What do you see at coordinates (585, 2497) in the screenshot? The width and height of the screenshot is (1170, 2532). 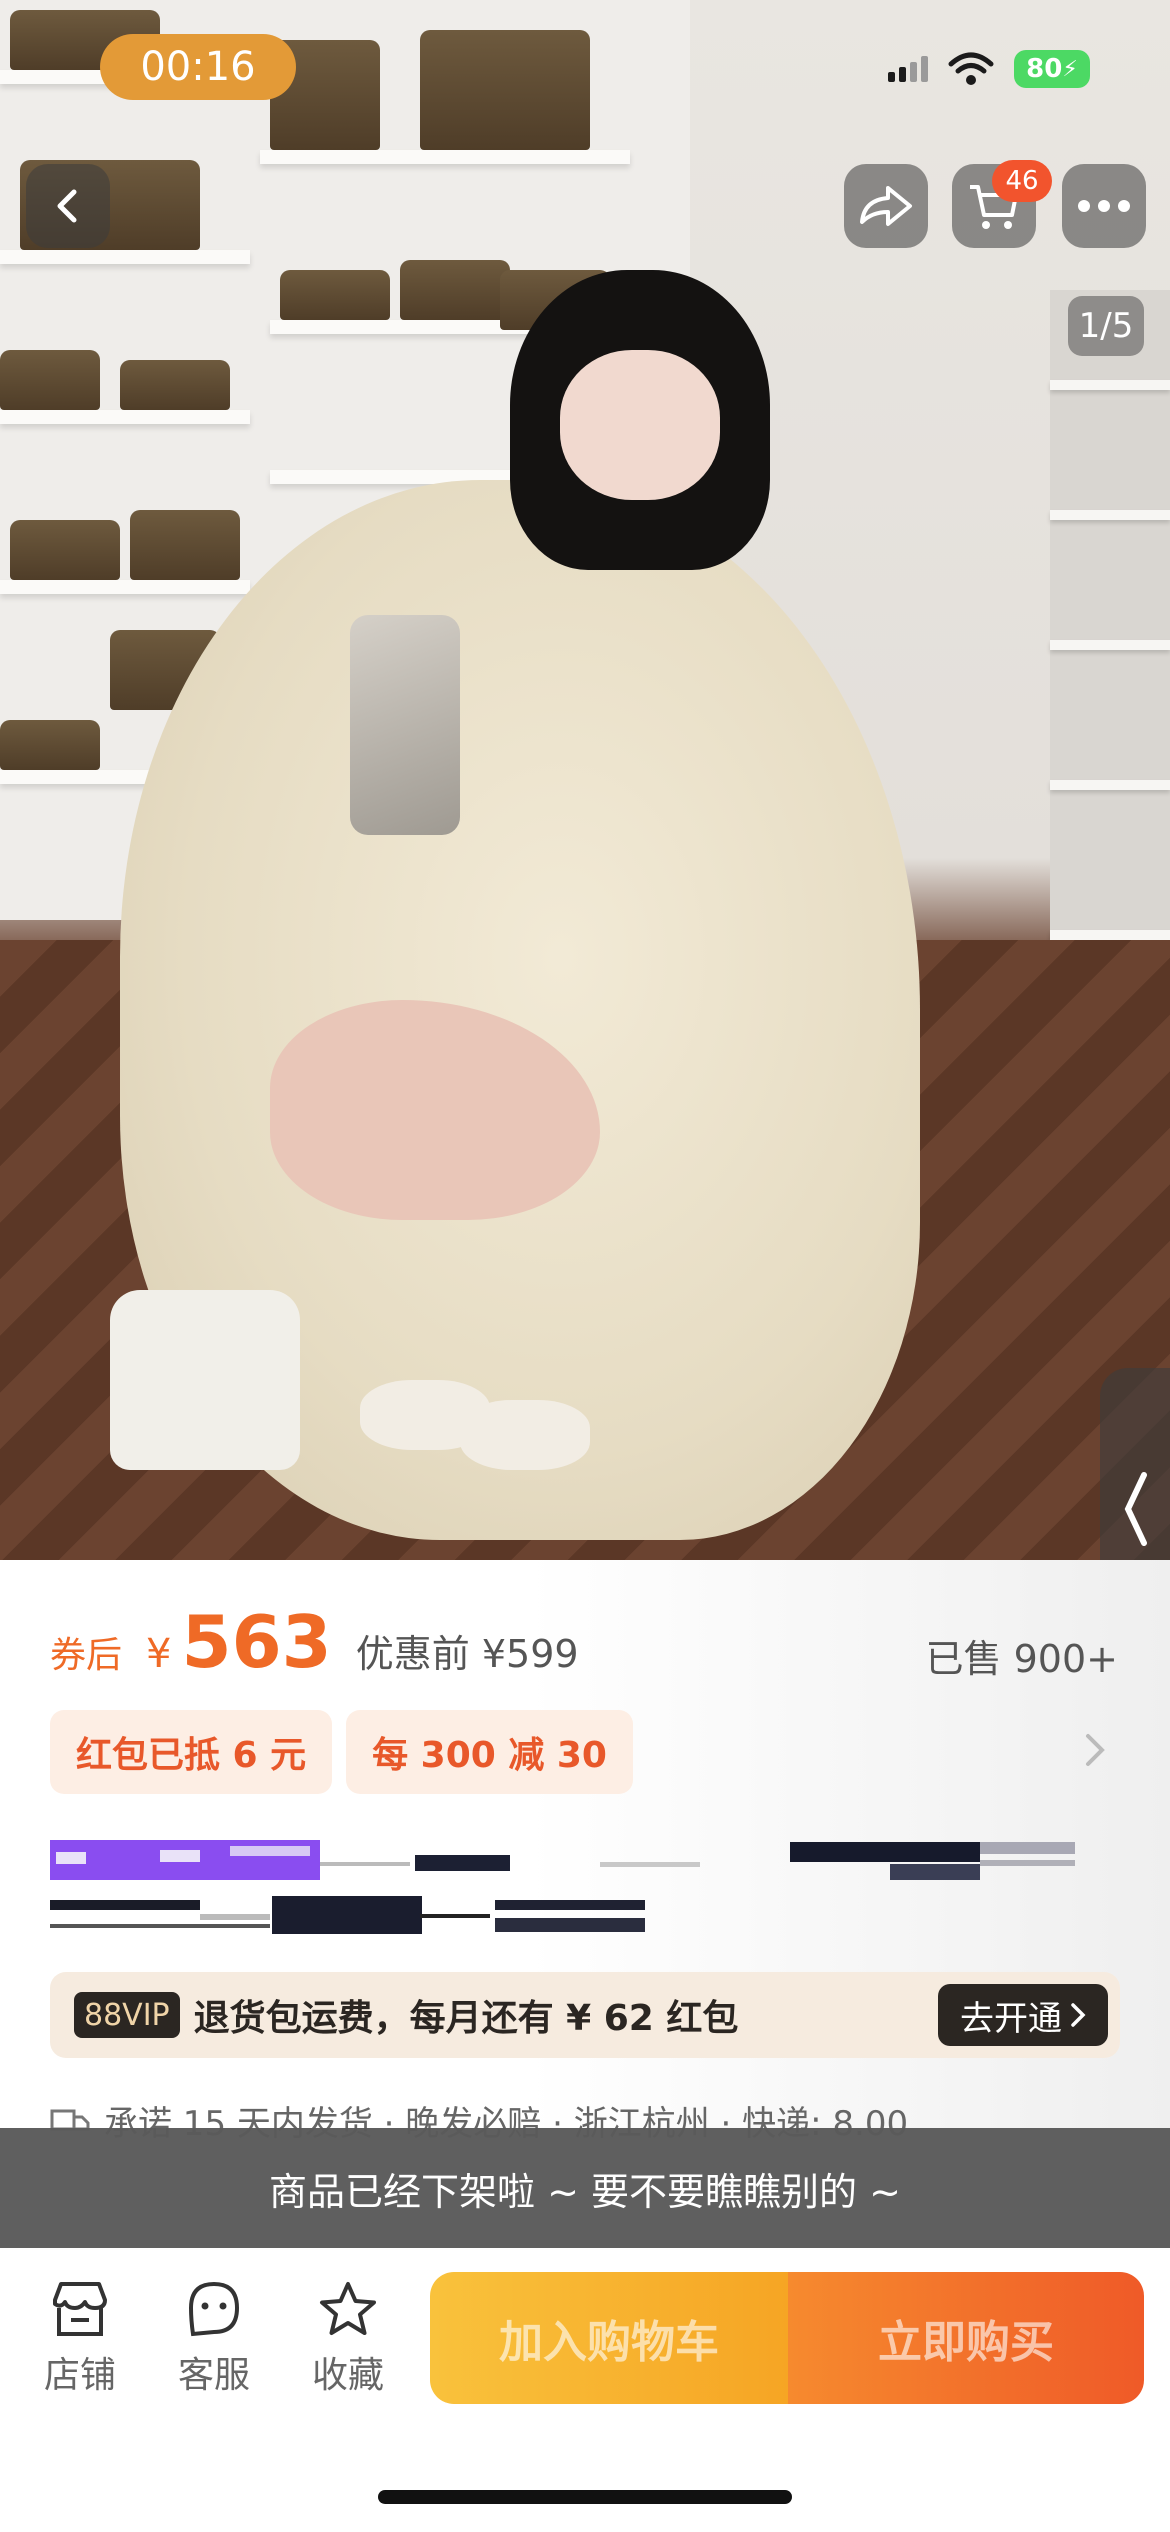 I see `home-indicator` at bounding box center [585, 2497].